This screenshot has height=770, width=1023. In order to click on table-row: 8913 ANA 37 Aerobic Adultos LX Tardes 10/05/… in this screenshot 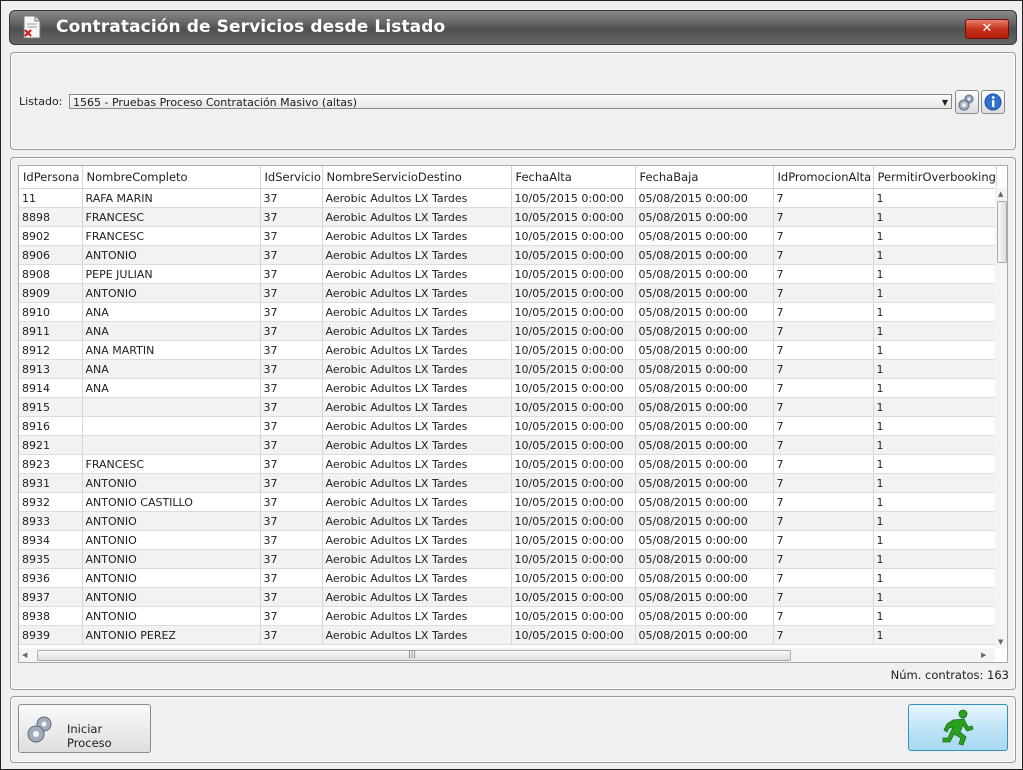, I will do `click(508, 369)`.